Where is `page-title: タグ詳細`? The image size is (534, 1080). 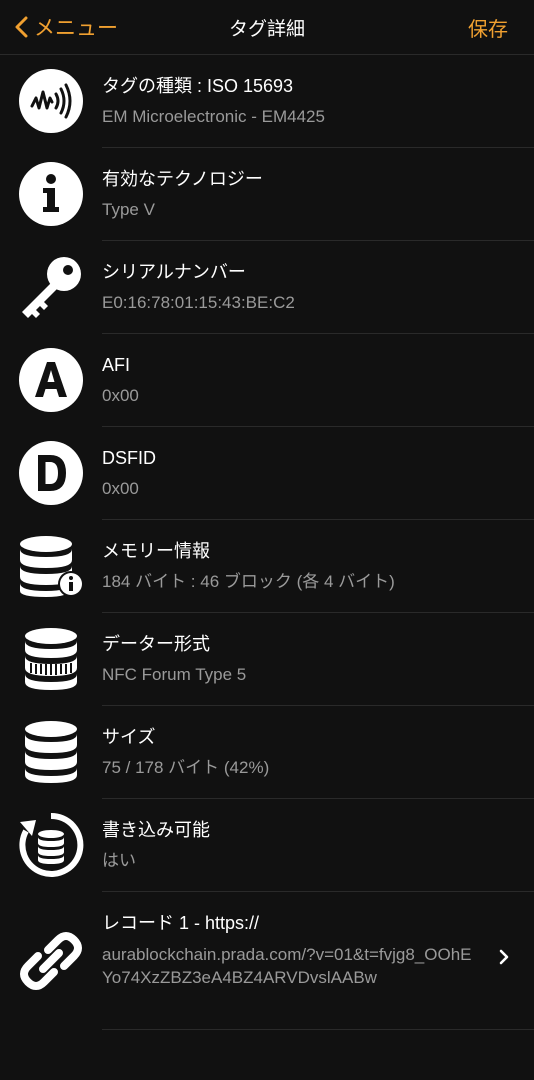
page-title: タグ詳細 is located at coordinates (266, 29).